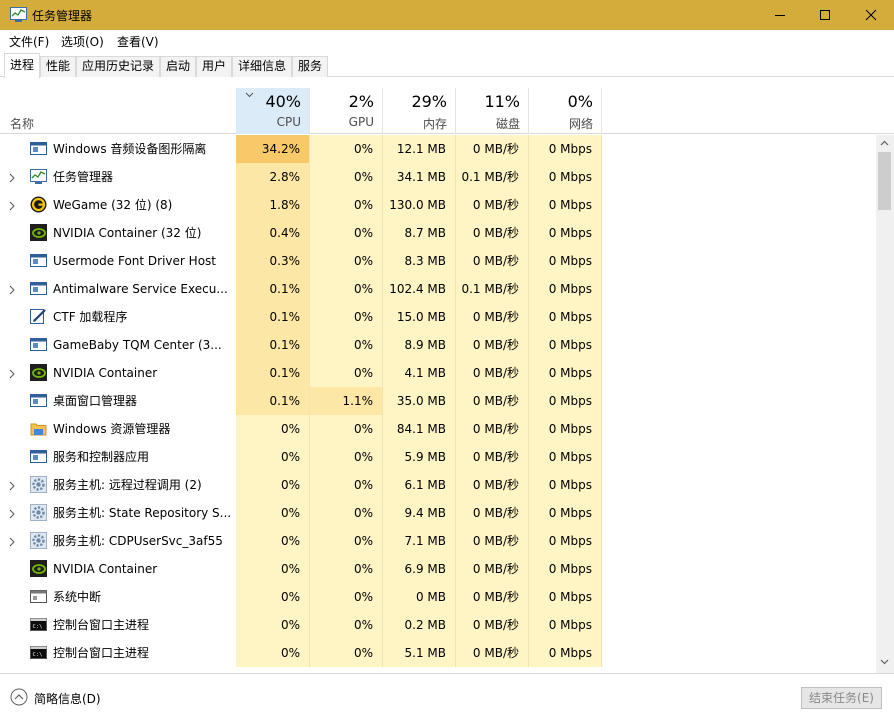  I want to click on process-row: 系统中断 0% 0% 0 MB 0 MB/秒 0 Mbps, so click(438, 597).